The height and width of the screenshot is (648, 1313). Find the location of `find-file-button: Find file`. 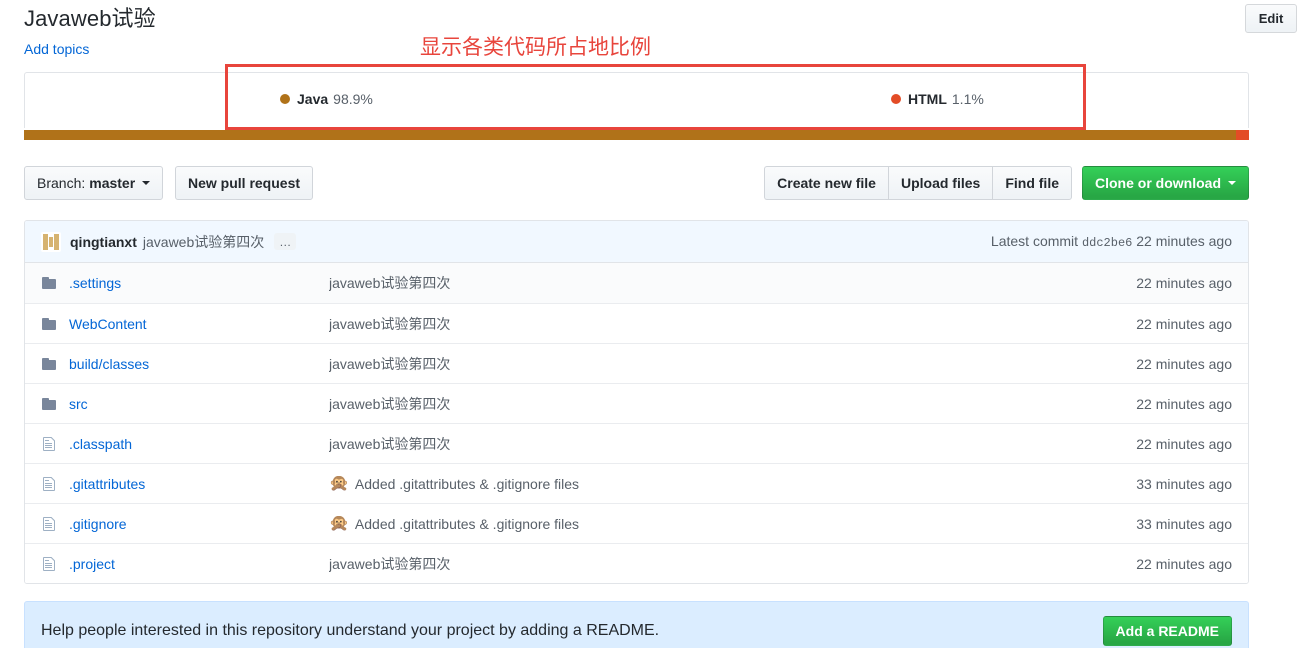

find-file-button: Find file is located at coordinates (1032, 183).